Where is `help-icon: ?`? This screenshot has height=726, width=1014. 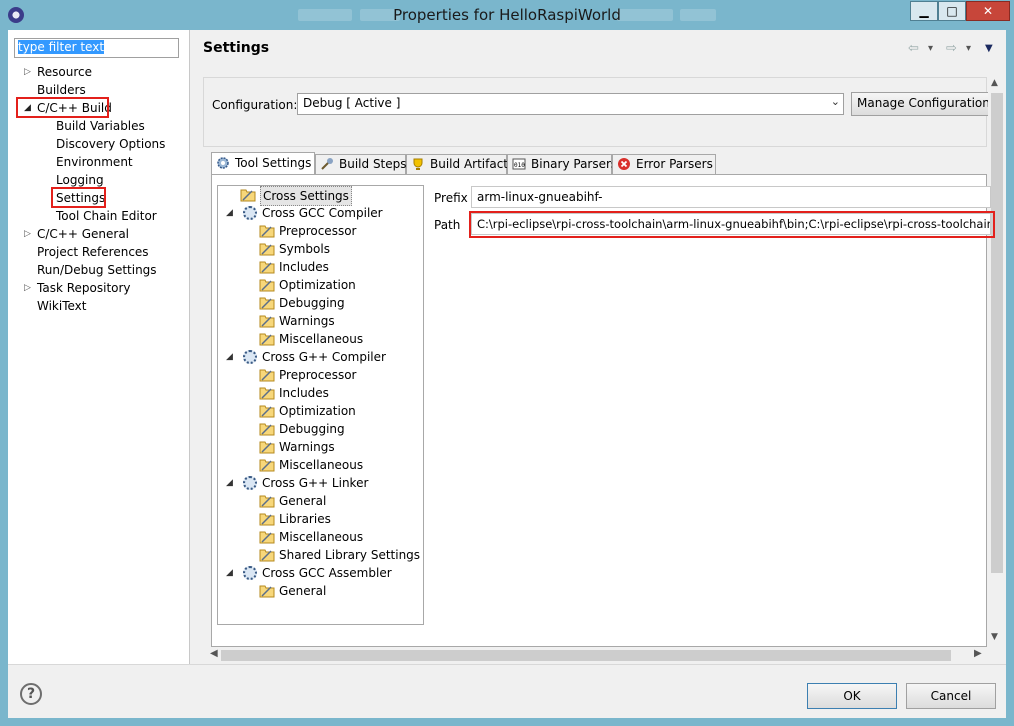 help-icon: ? is located at coordinates (31, 694).